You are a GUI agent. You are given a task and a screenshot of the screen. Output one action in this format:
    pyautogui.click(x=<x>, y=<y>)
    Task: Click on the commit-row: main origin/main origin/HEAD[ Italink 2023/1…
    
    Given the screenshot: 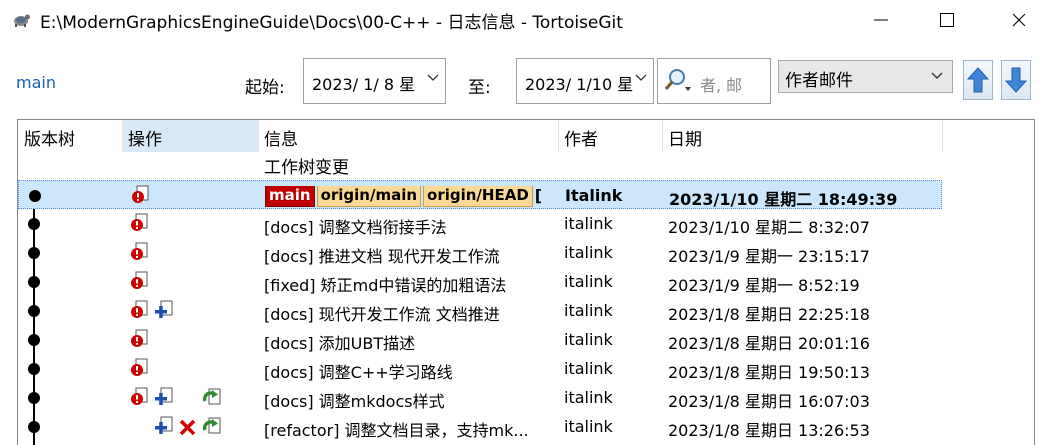 What is the action you would take?
    pyautogui.click(x=480, y=194)
    